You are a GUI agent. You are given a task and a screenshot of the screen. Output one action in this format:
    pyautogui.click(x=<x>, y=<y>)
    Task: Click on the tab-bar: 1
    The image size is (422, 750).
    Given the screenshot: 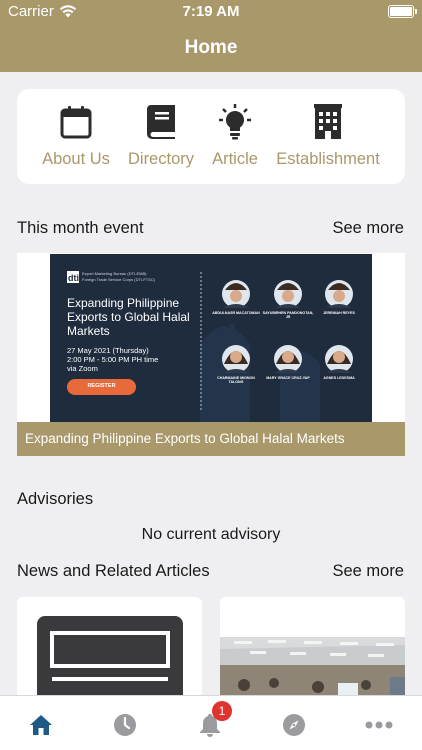 What is the action you would take?
    pyautogui.click(x=211, y=722)
    